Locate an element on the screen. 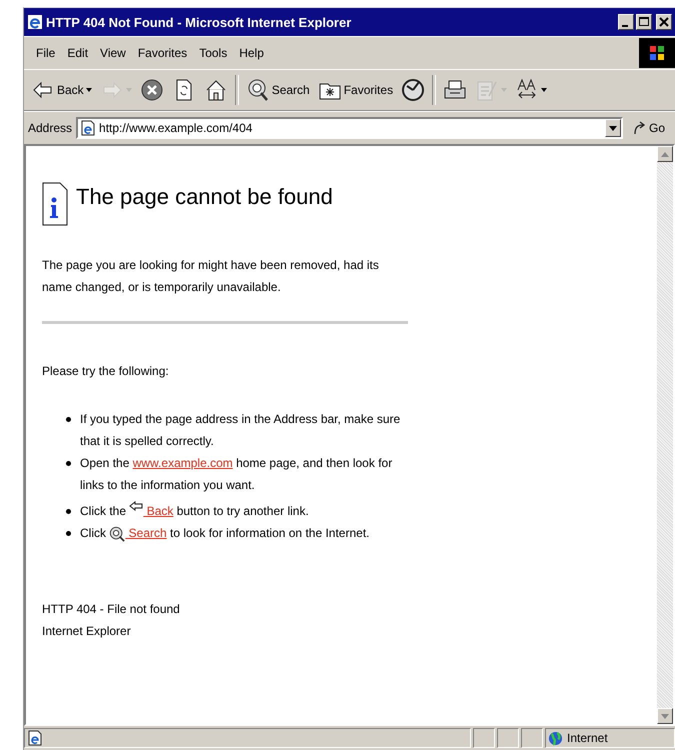  menu-item: Help is located at coordinates (251, 53).